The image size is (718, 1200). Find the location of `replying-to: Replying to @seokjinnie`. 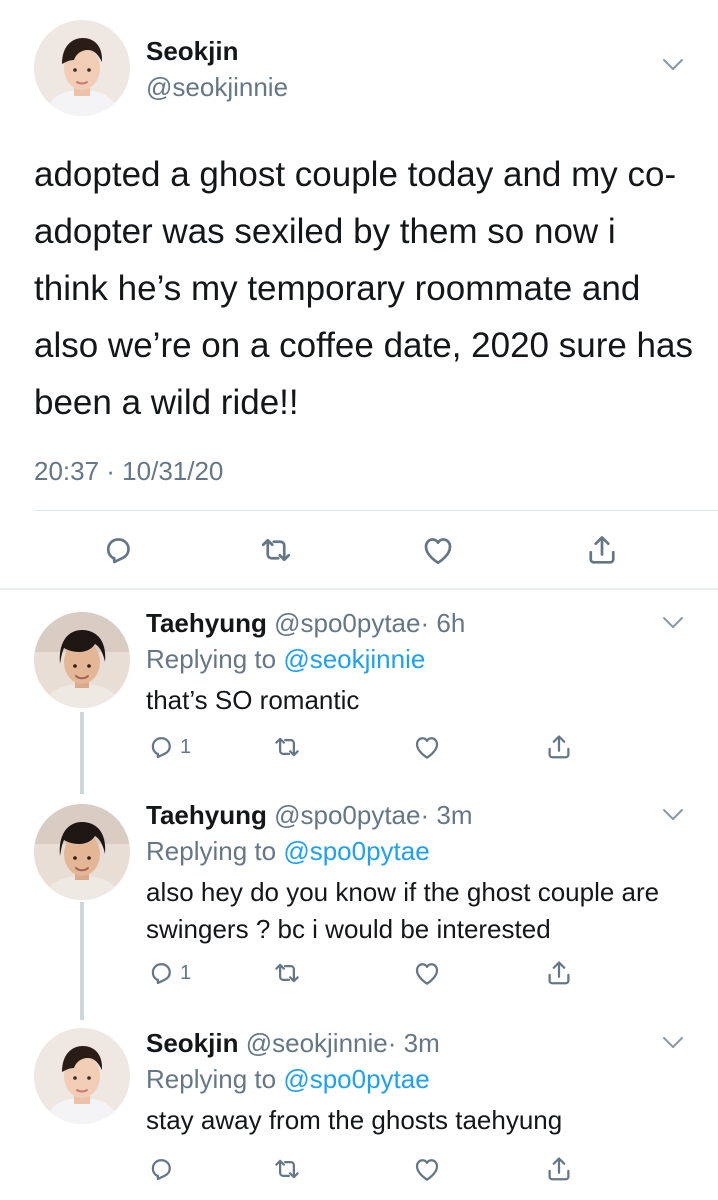

replying-to: Replying to @seokjinnie is located at coordinates (285, 659).